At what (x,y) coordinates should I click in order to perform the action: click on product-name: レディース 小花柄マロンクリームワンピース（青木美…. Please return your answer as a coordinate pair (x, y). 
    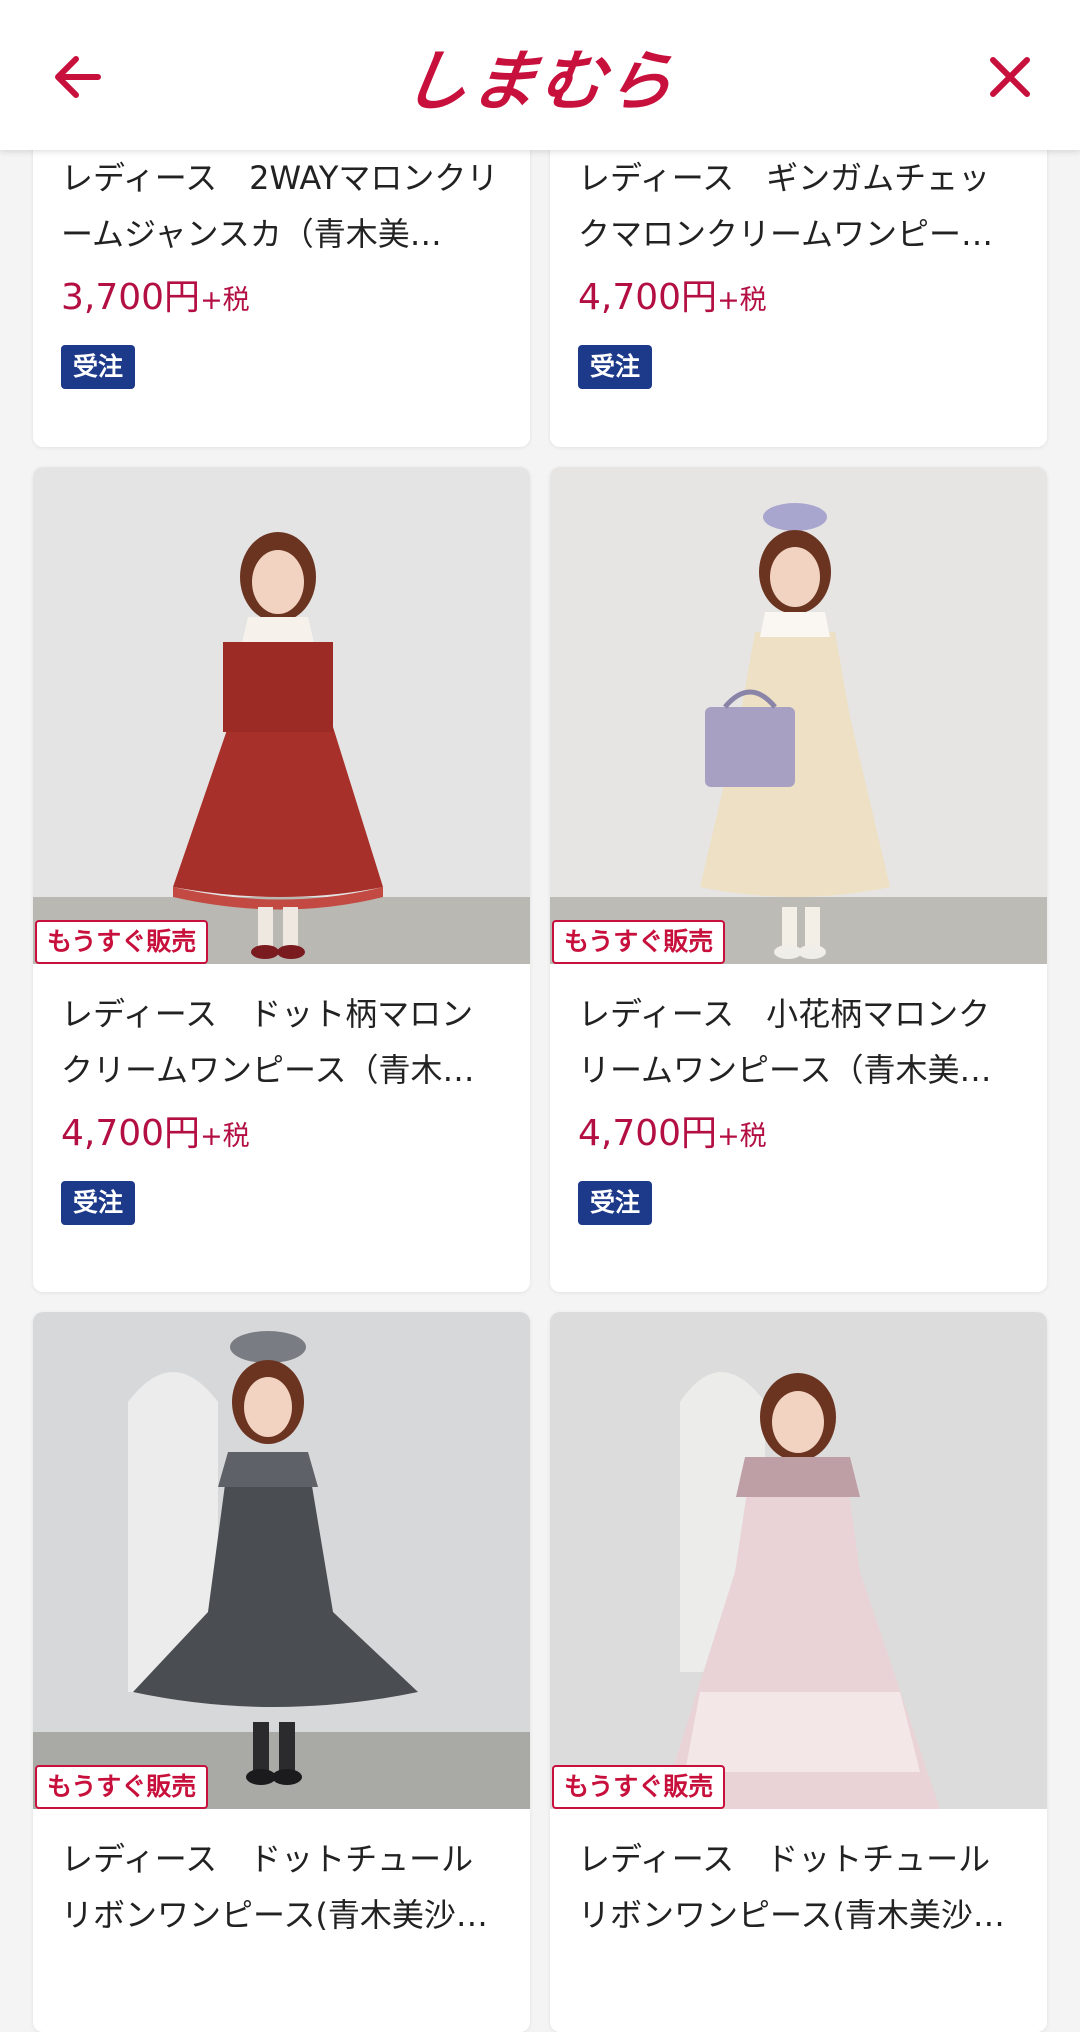
    Looking at the image, I should click on (785, 1042).